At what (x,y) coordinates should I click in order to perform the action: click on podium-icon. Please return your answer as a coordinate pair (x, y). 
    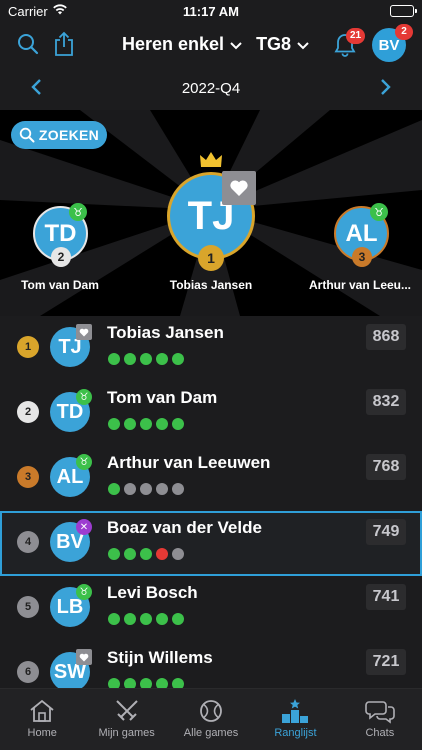
    Looking at the image, I should click on (295, 711).